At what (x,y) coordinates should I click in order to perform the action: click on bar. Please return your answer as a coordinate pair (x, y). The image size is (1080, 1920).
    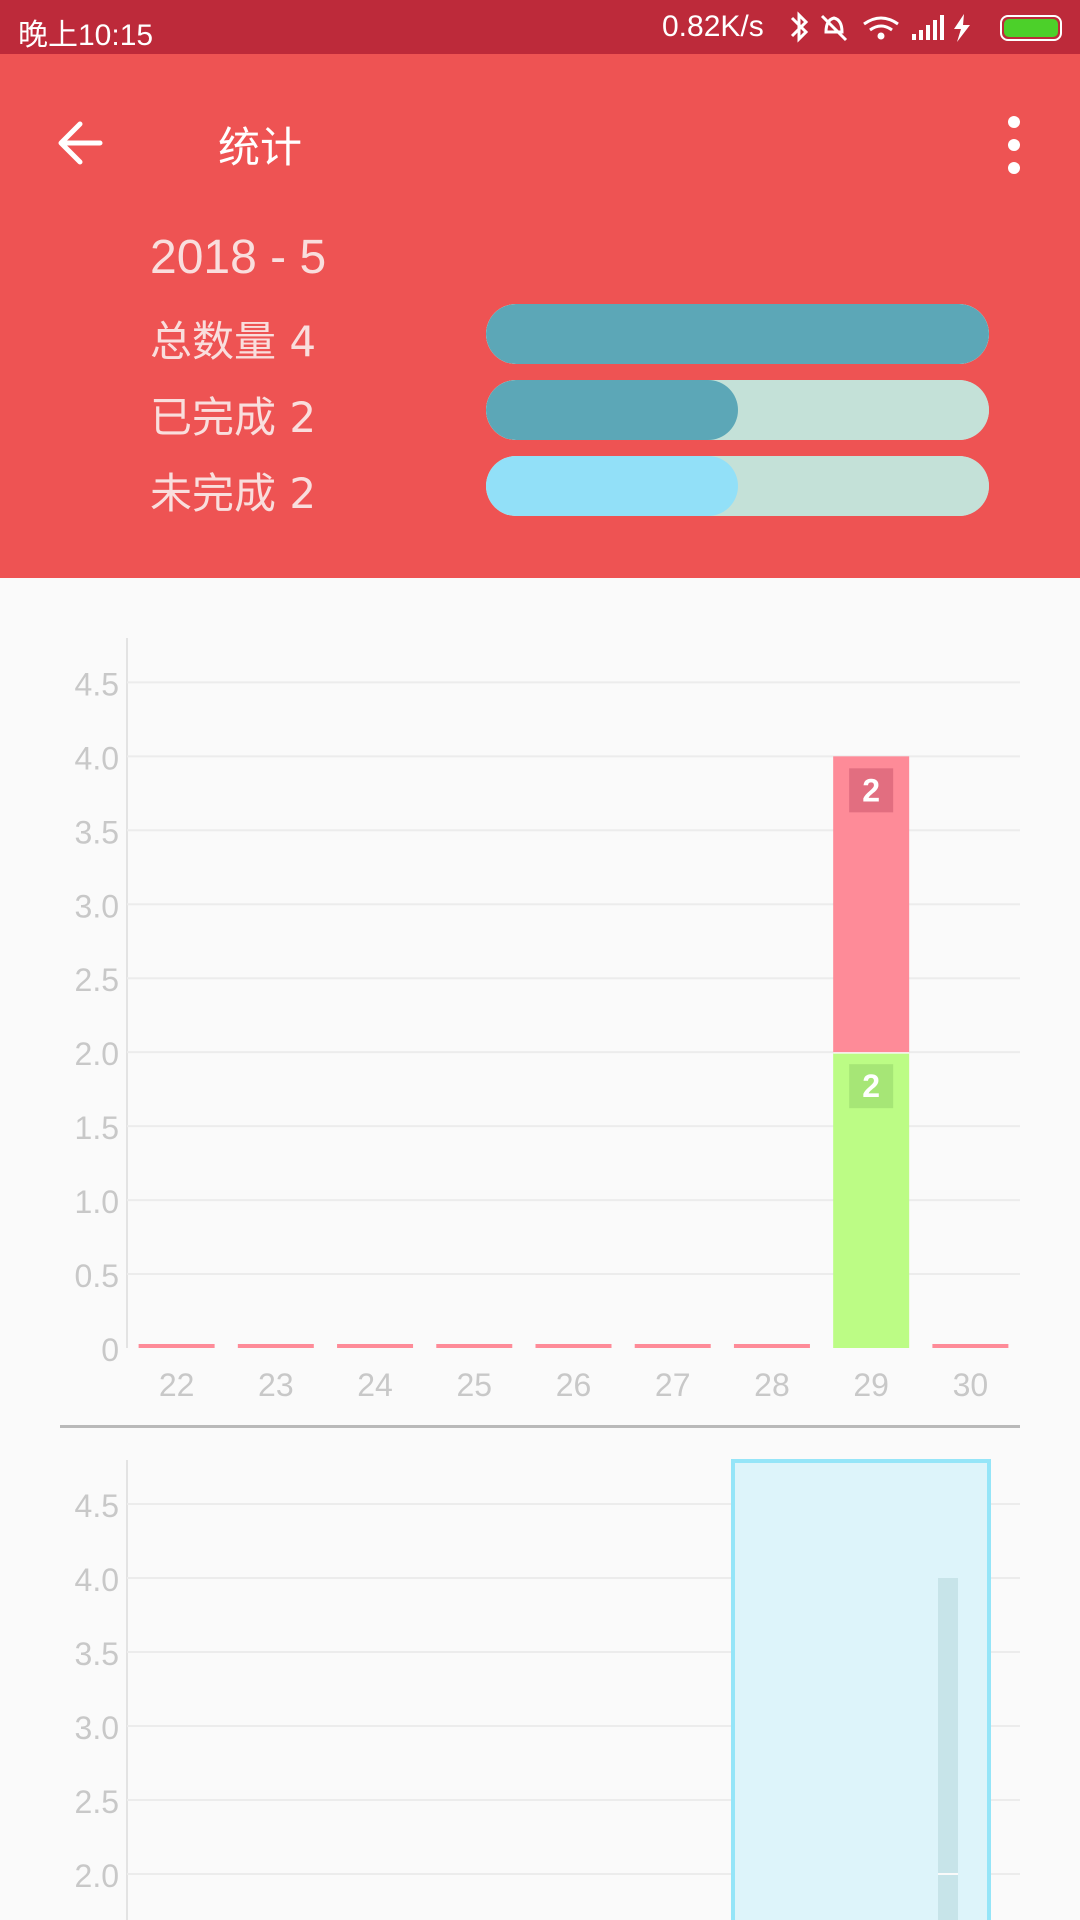
    Looking at the image, I should click on (948, 1749).